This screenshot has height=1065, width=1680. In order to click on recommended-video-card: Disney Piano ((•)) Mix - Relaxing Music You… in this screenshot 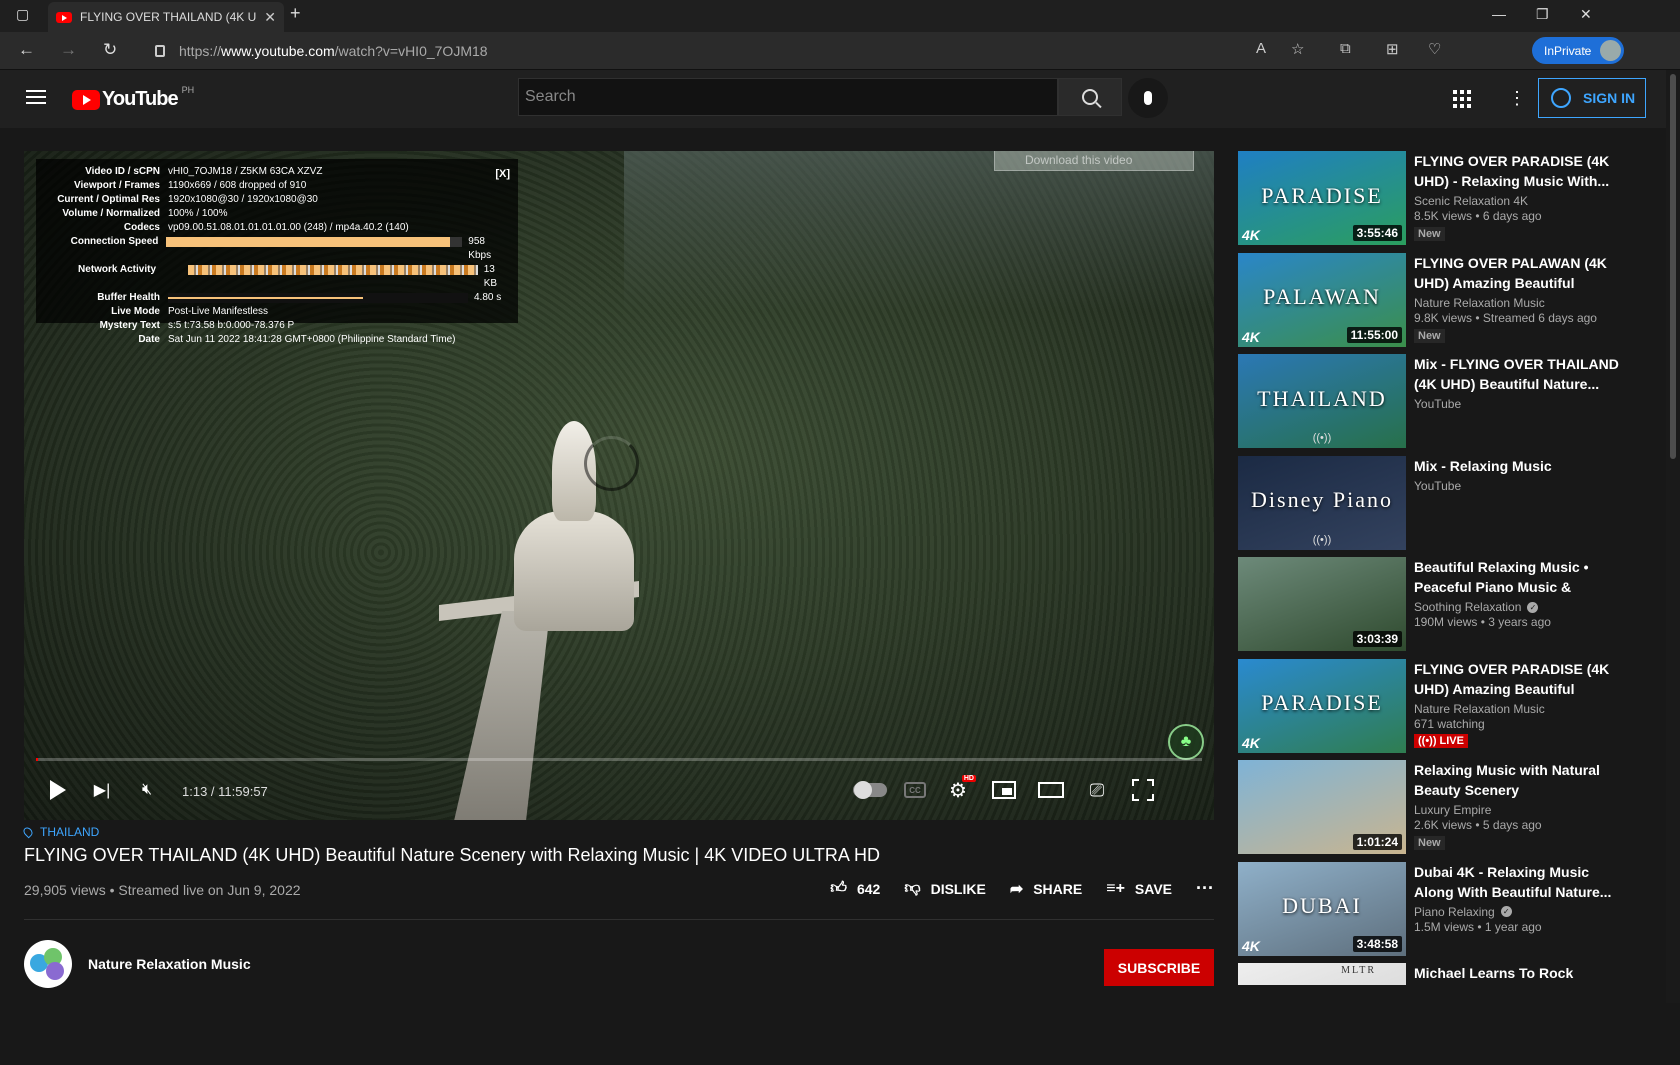, I will do `click(1430, 506)`.